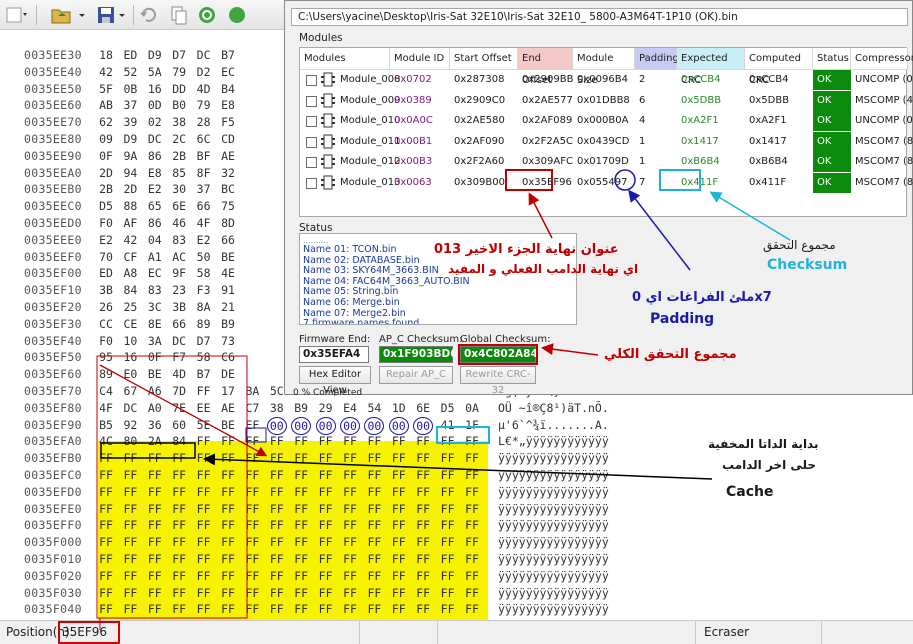 The height and width of the screenshot is (644, 913). Describe the element at coordinates (130, 307) in the screenshot. I see `hex-byte: 25` at that location.